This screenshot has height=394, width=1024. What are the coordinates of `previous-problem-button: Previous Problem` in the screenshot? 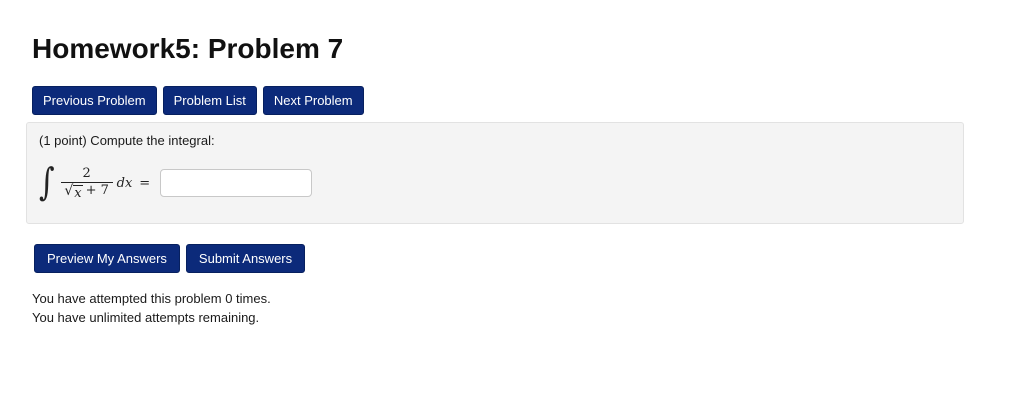 It's located at (94, 100).